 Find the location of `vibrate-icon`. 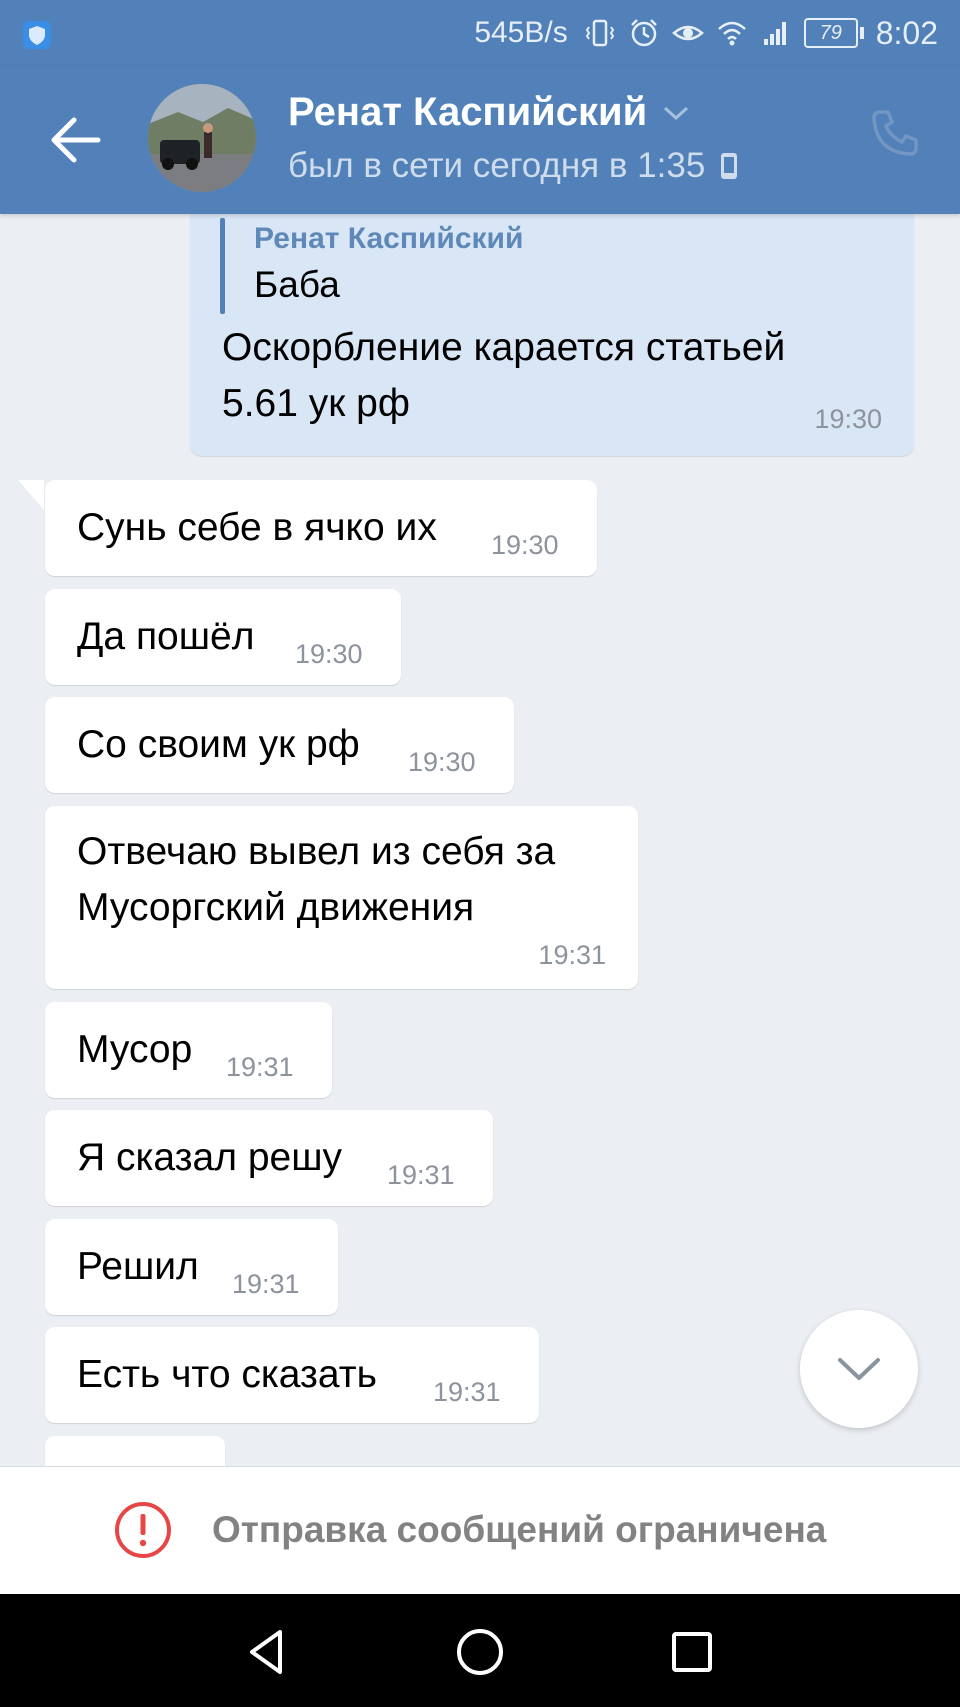

vibrate-icon is located at coordinates (599, 33).